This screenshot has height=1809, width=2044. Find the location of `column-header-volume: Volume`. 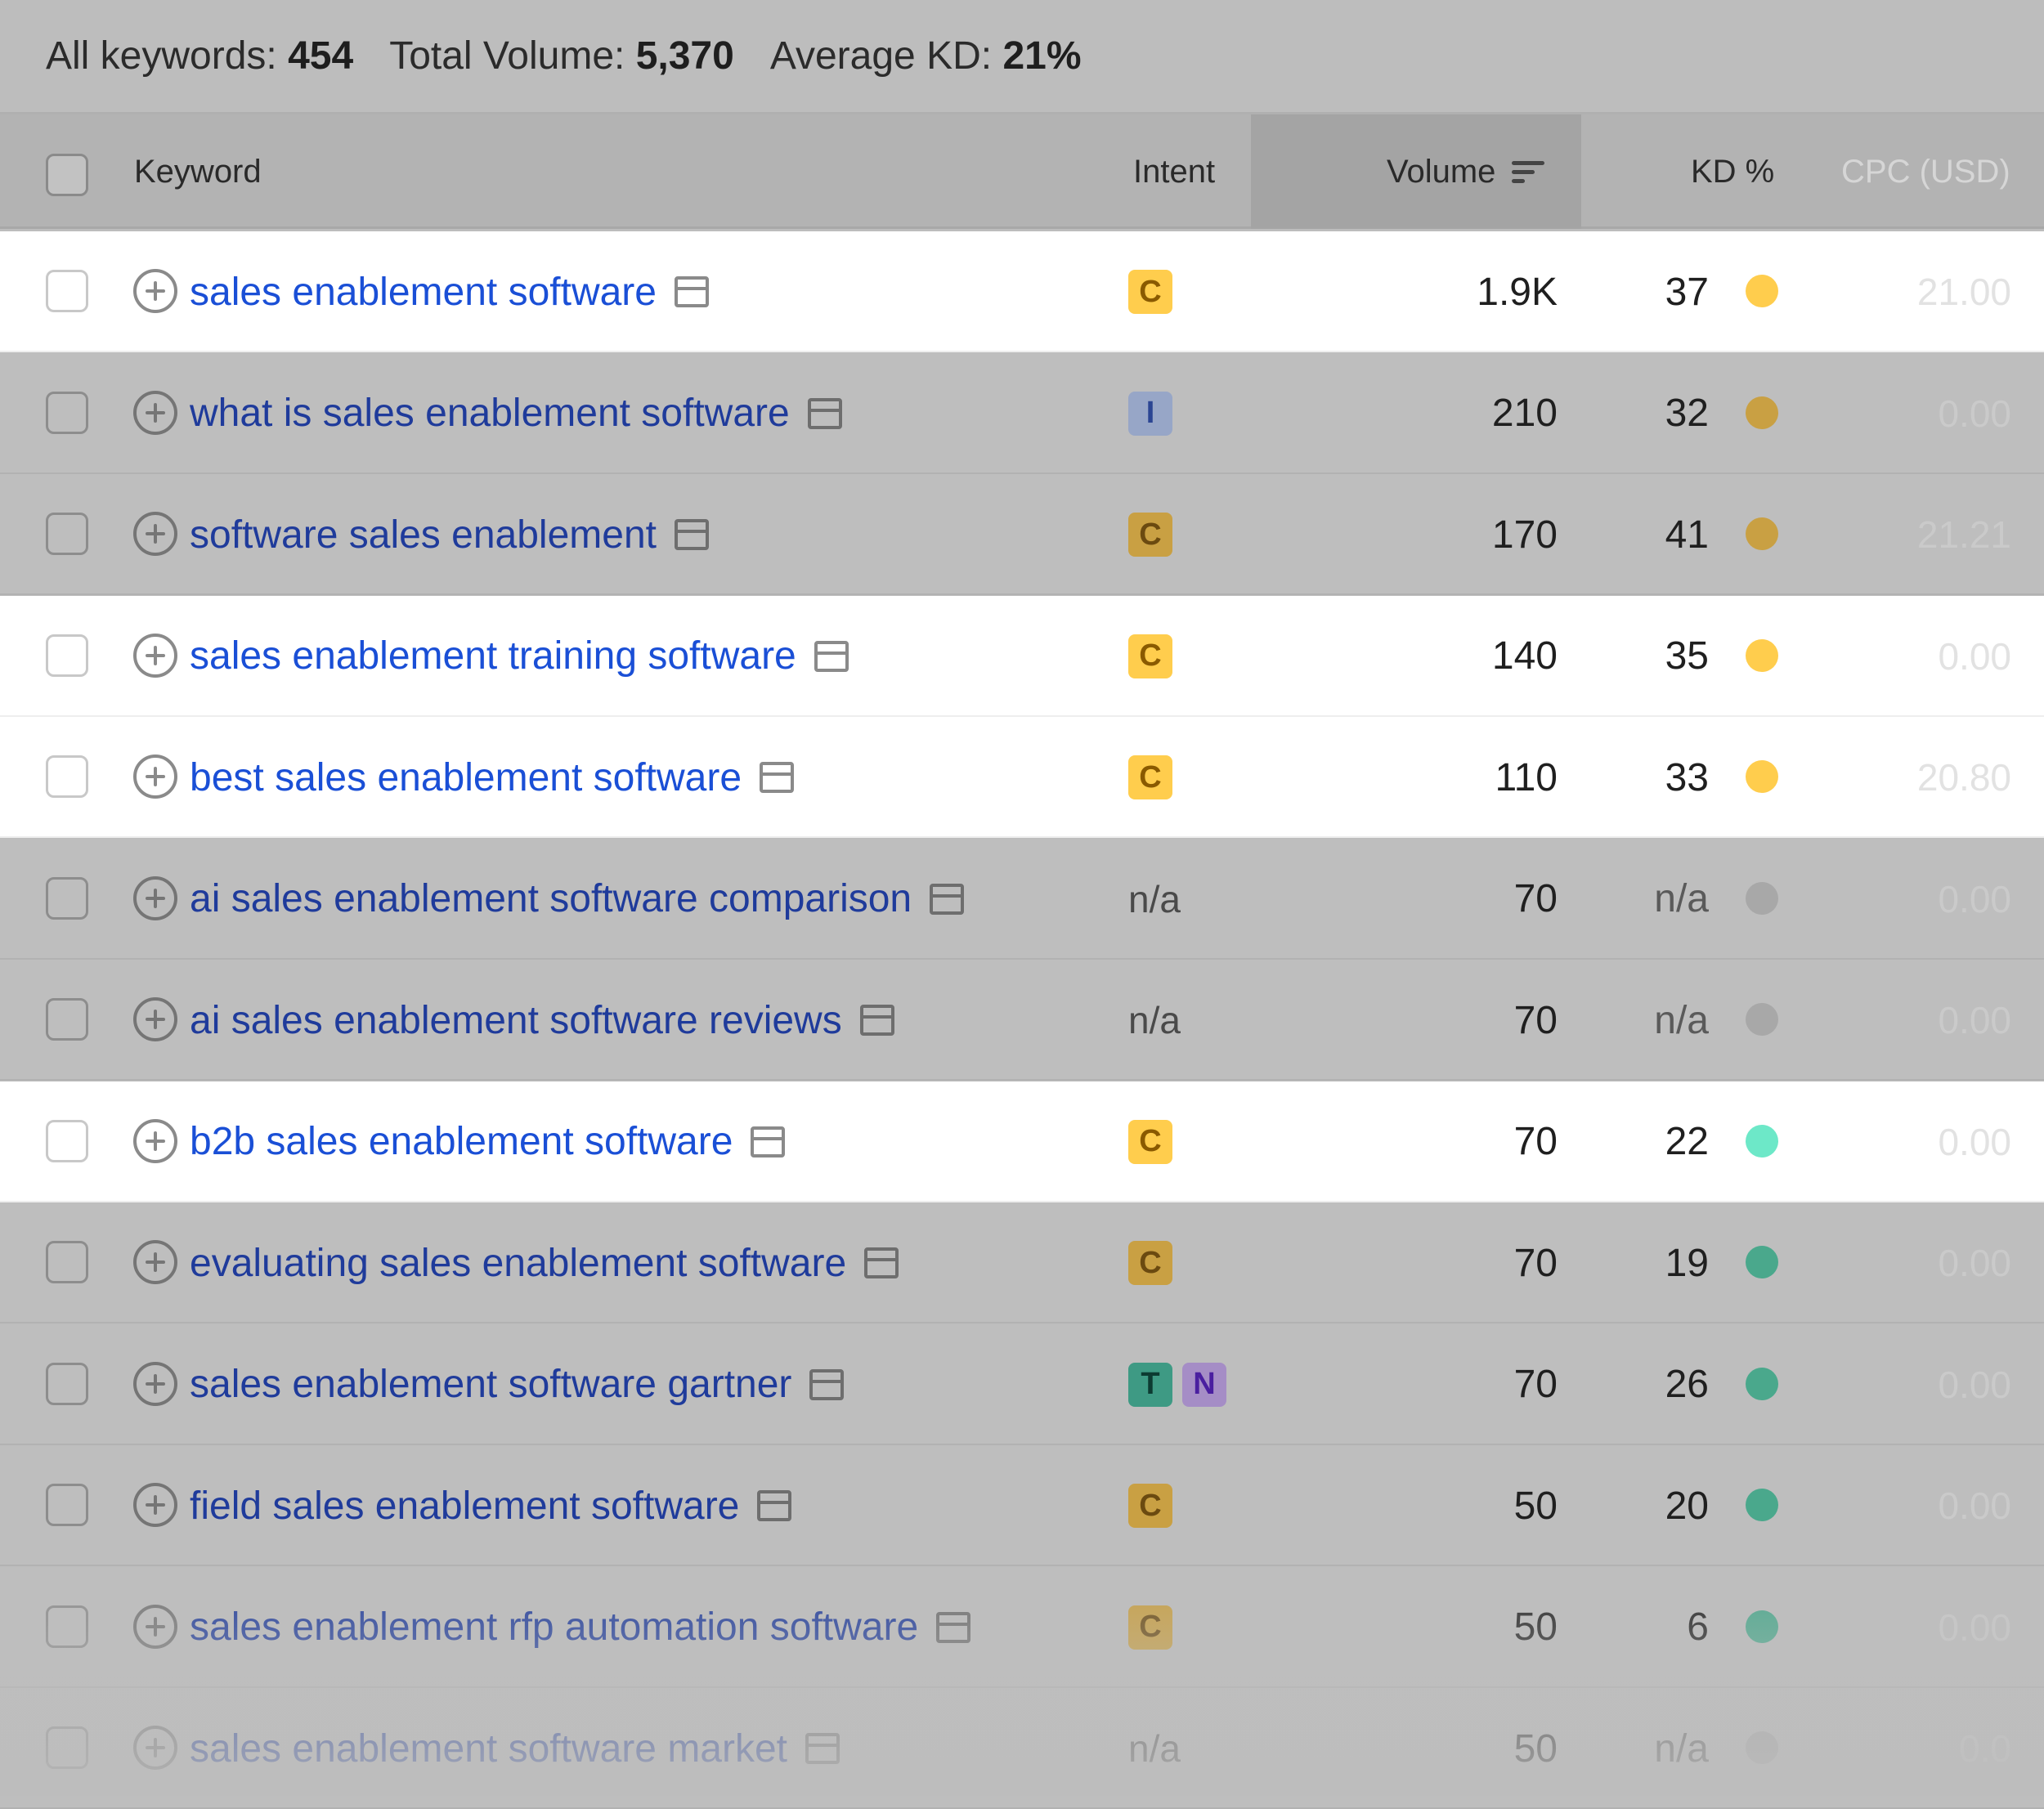

column-header-volume: Volume is located at coordinates (1466, 171).